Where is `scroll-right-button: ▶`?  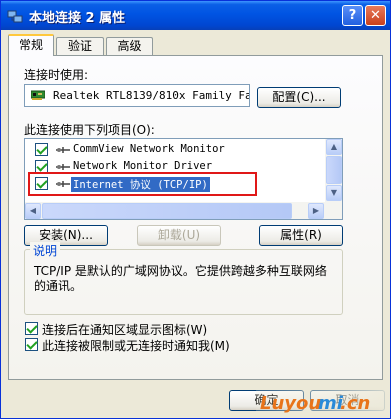 scroll-right-button: ▶ is located at coordinates (316, 211).